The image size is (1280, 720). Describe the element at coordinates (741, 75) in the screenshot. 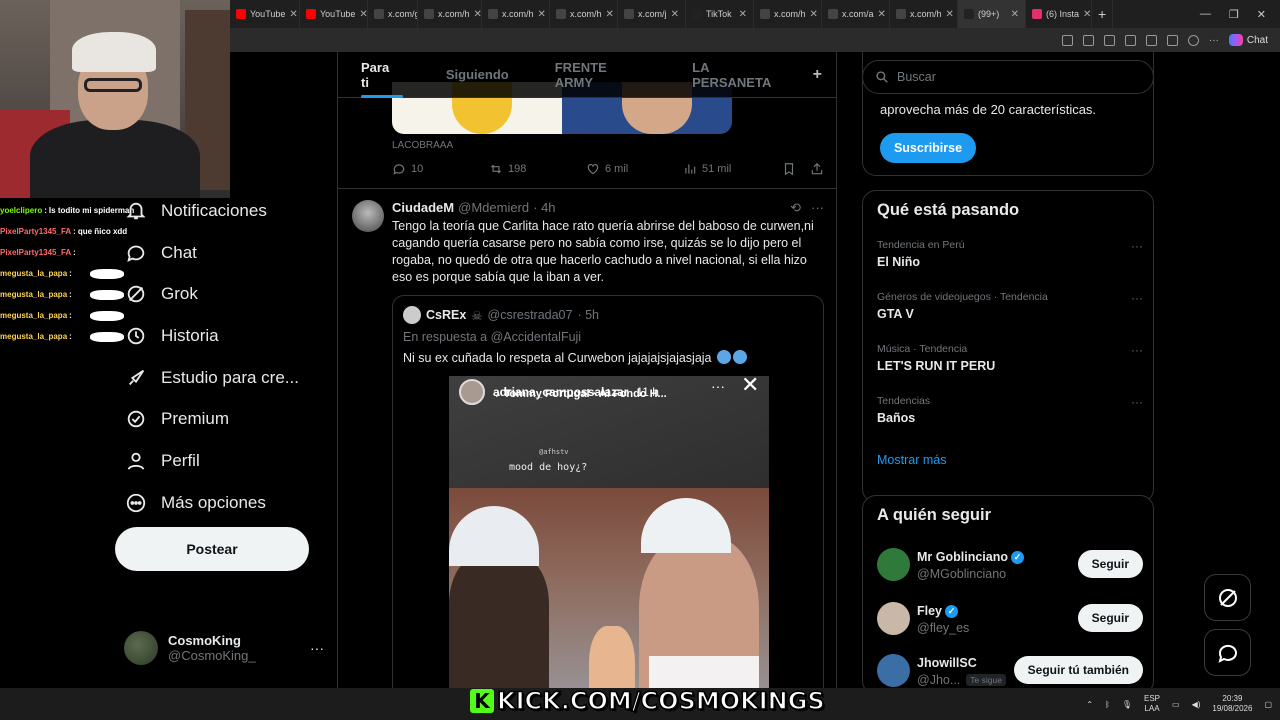

I see `tab-la-persaneta: LA PERSANETA` at that location.